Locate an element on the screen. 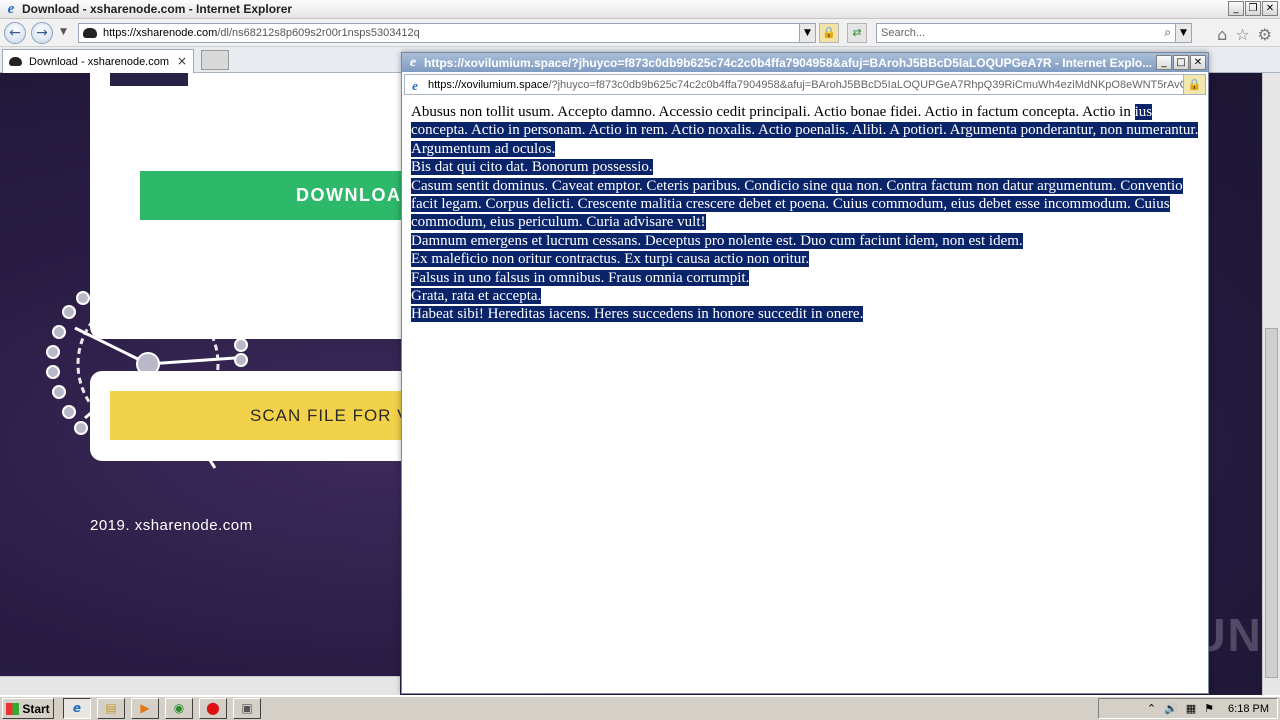  start-label: Start is located at coordinates (36, 708).